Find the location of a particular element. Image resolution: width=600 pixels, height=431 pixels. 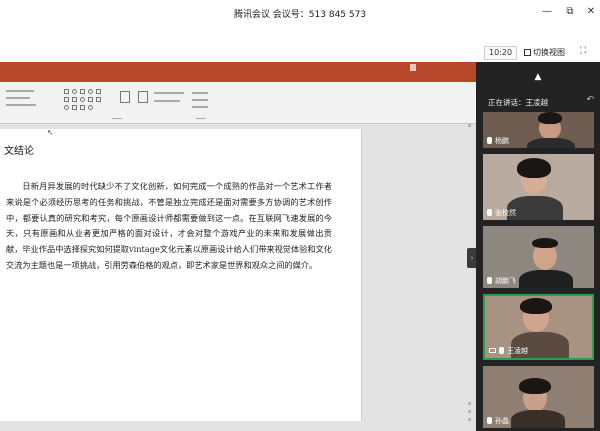

window-titlebar: 腾讯会议 会议号：513 845 573 — ⧉ ✕ is located at coordinates (300, 14).